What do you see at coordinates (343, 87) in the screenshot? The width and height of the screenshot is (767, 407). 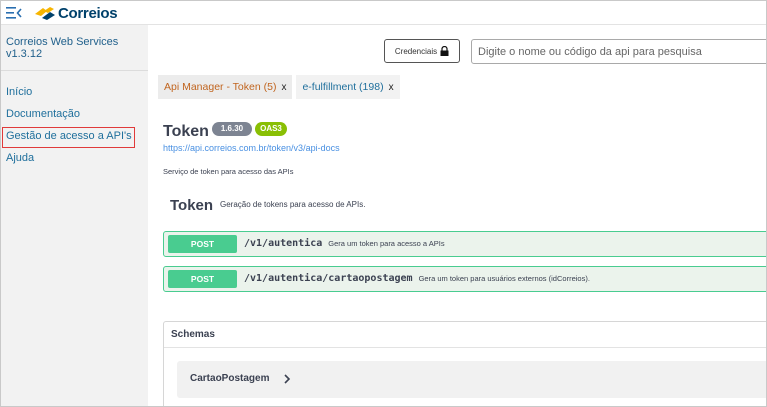 I see `tab-label: e-fulfillment (198)` at bounding box center [343, 87].